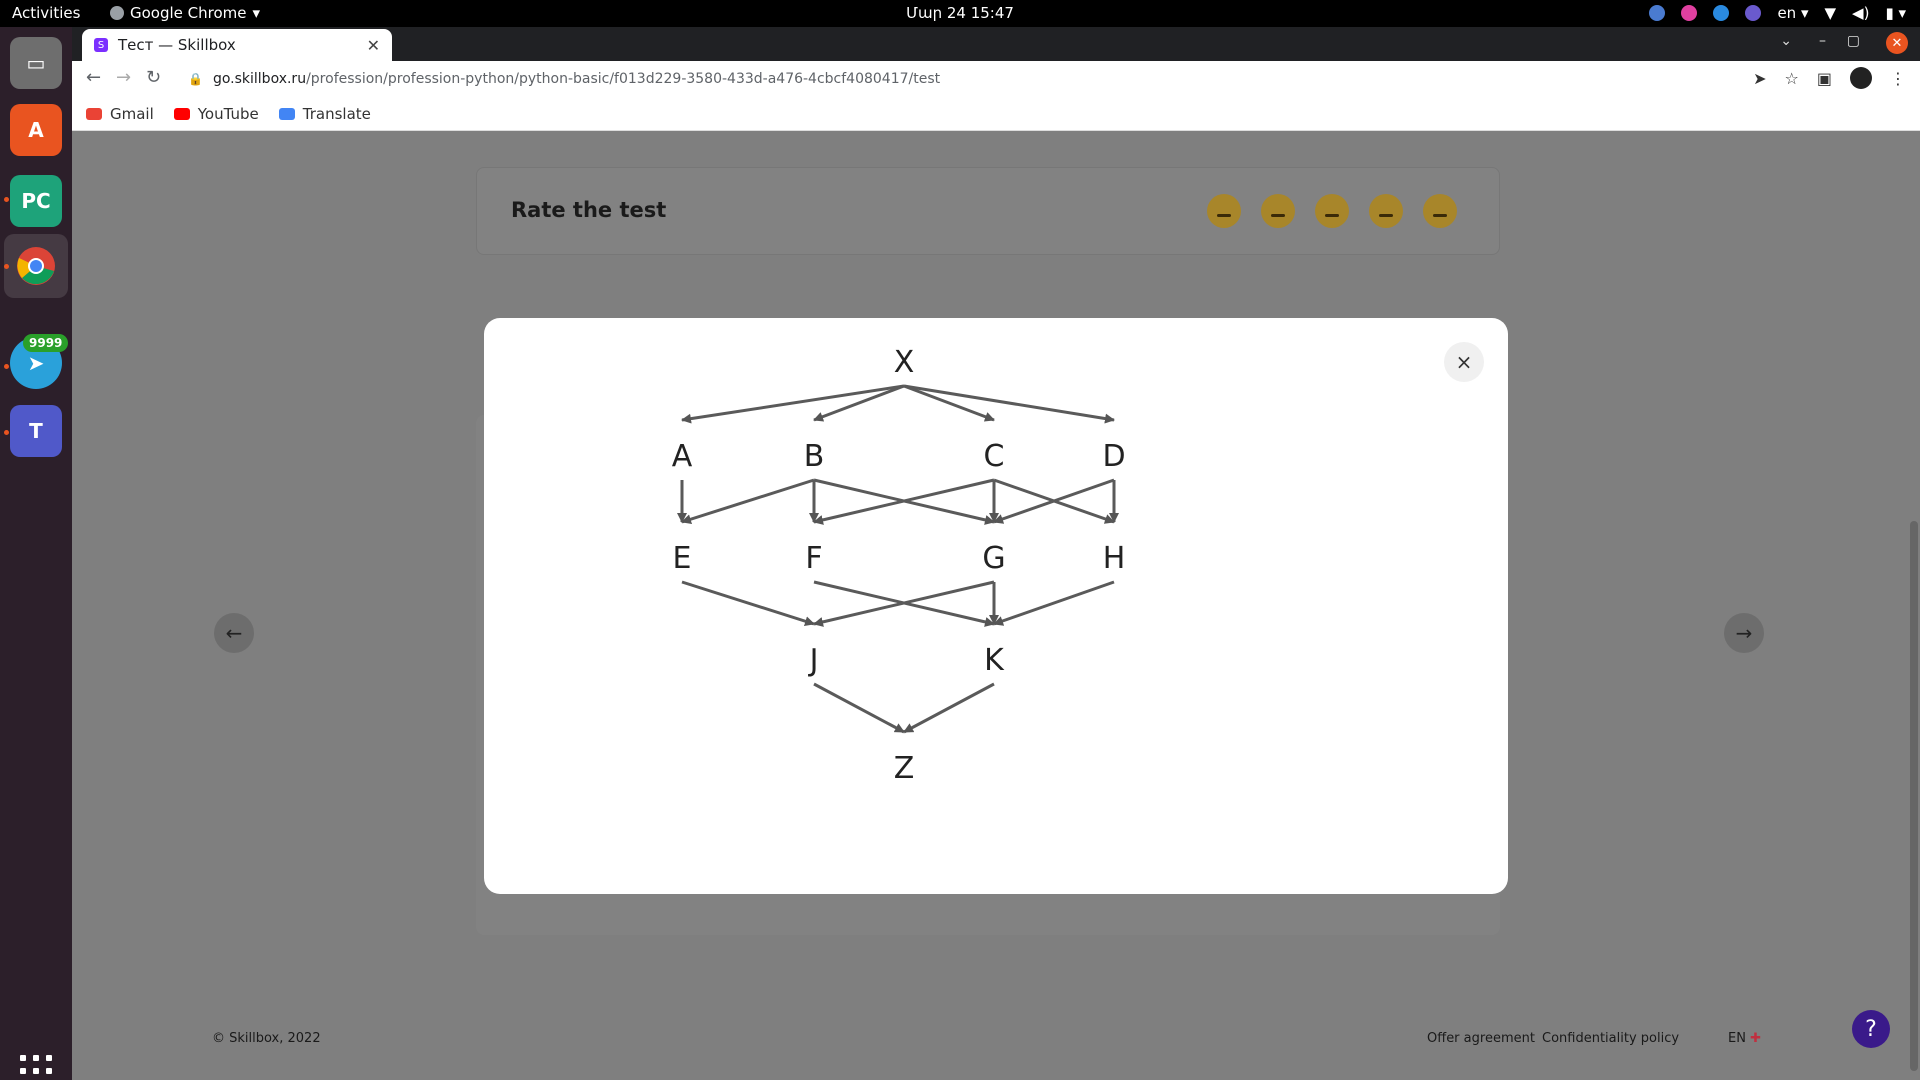  What do you see at coordinates (589, 210) in the screenshot?
I see `rate-title: Rate the test` at bounding box center [589, 210].